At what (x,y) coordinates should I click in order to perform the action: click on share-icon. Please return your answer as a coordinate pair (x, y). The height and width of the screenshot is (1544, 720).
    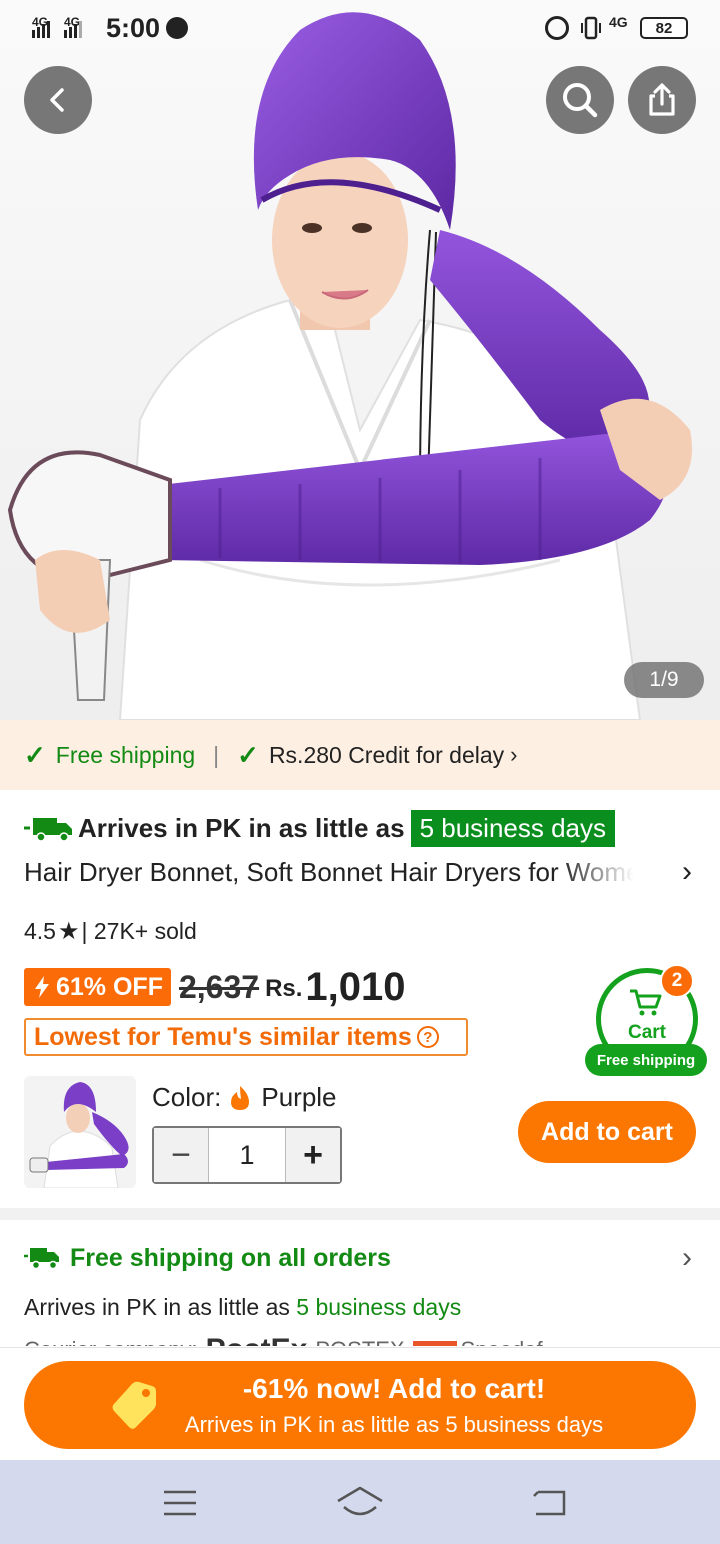
    Looking at the image, I should click on (662, 99).